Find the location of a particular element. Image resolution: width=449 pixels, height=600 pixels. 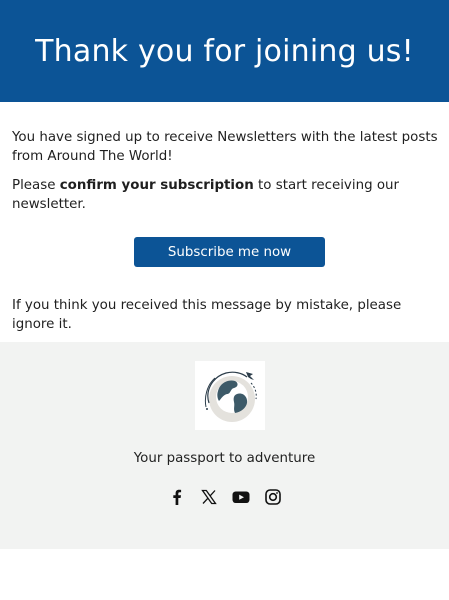

confirm-bold: confirm your subscription is located at coordinates (156, 185).